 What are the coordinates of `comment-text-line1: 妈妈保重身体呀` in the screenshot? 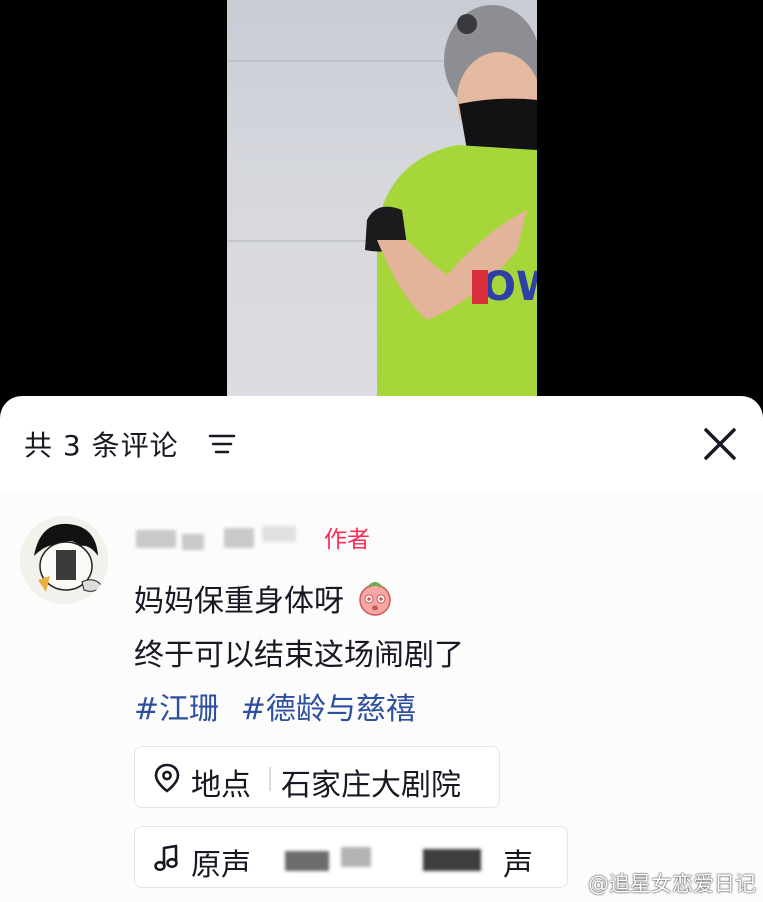 It's located at (264, 598).